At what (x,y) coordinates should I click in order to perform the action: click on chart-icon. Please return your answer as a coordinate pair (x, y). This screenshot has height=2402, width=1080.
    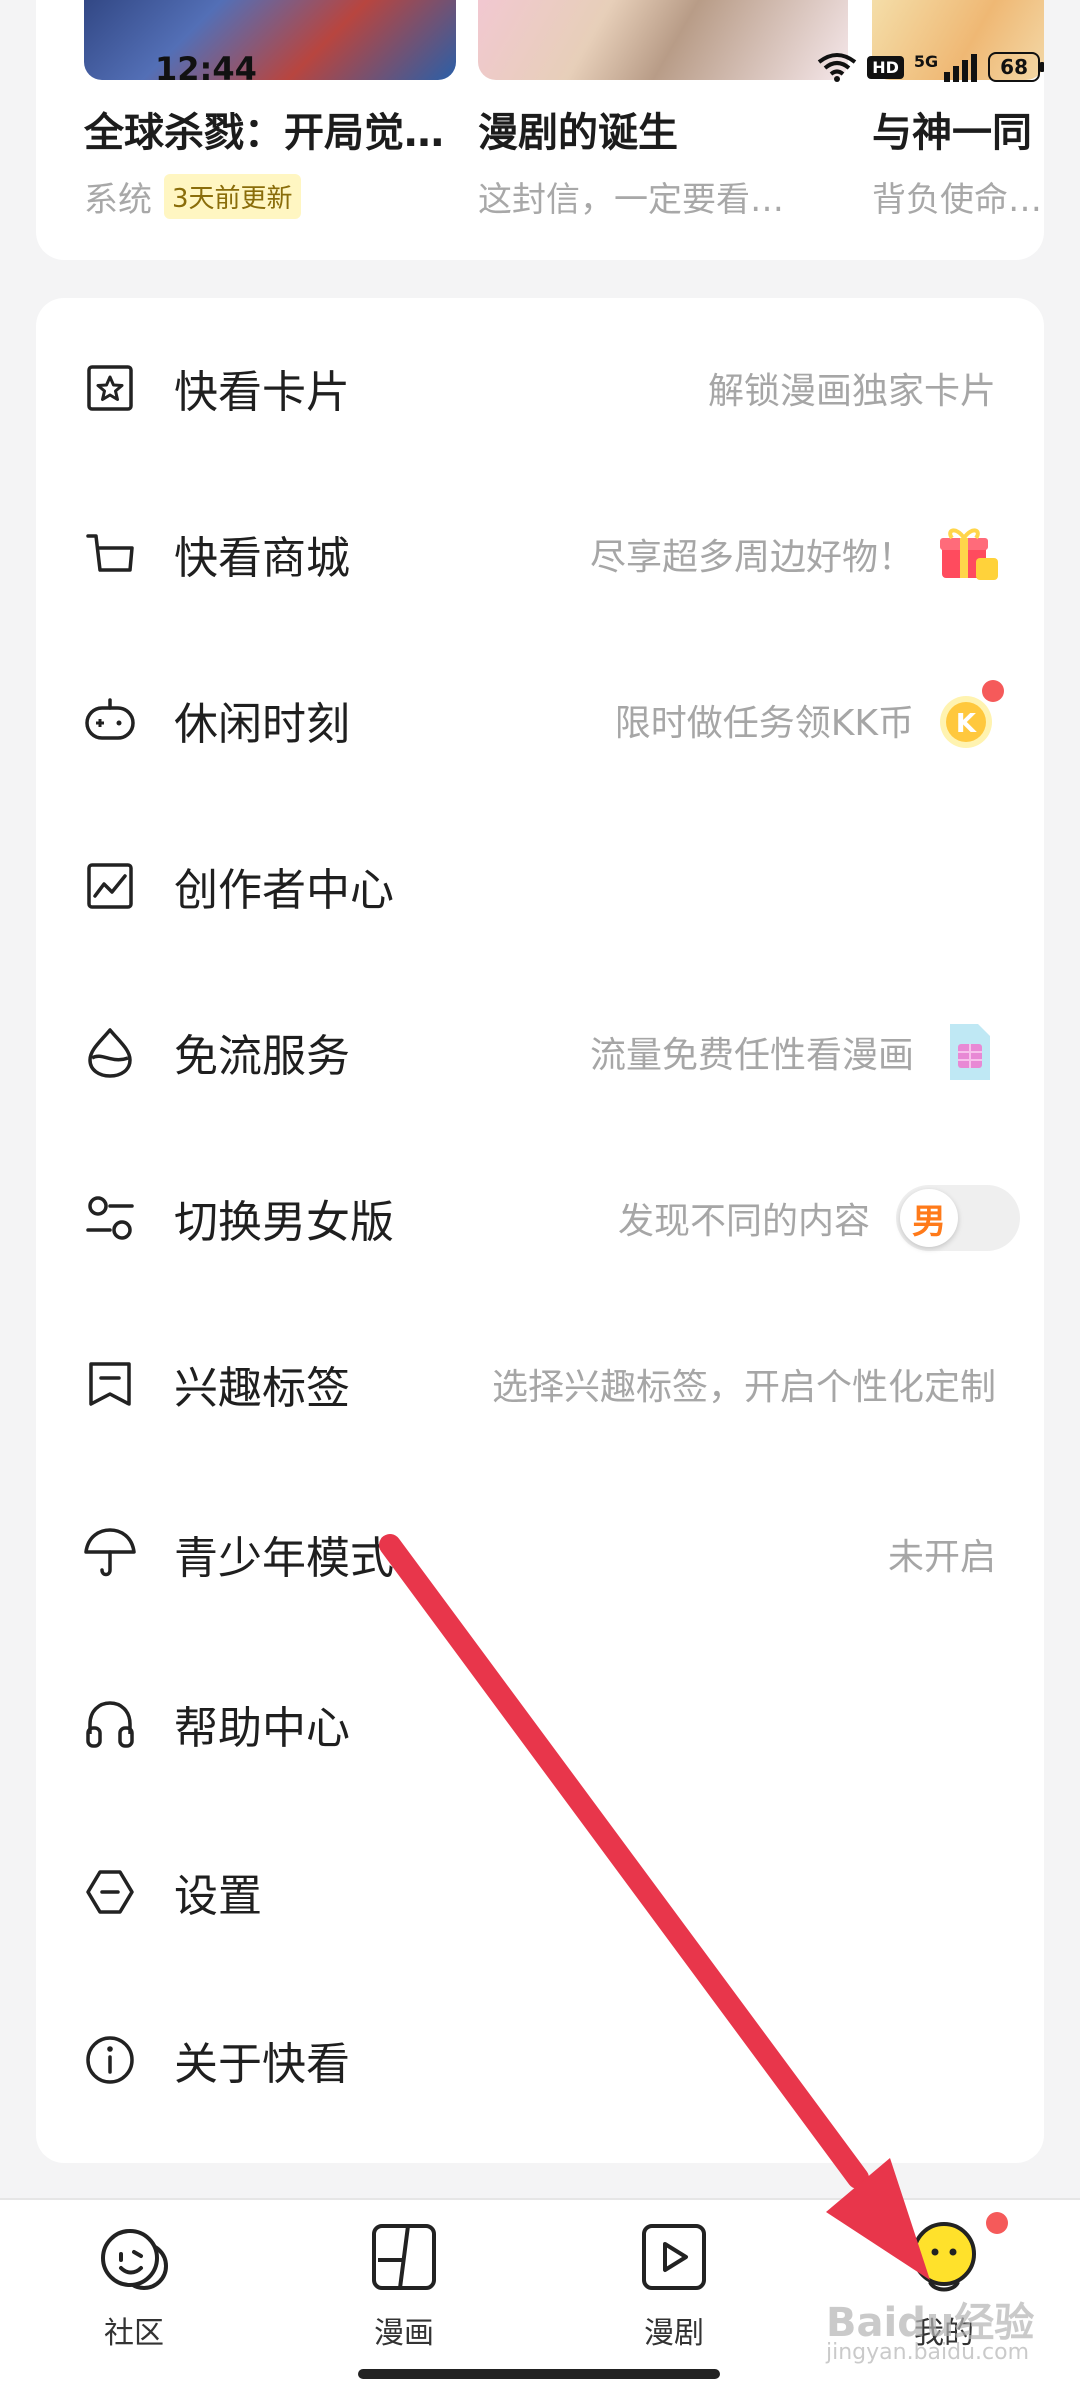
    Looking at the image, I should click on (110, 886).